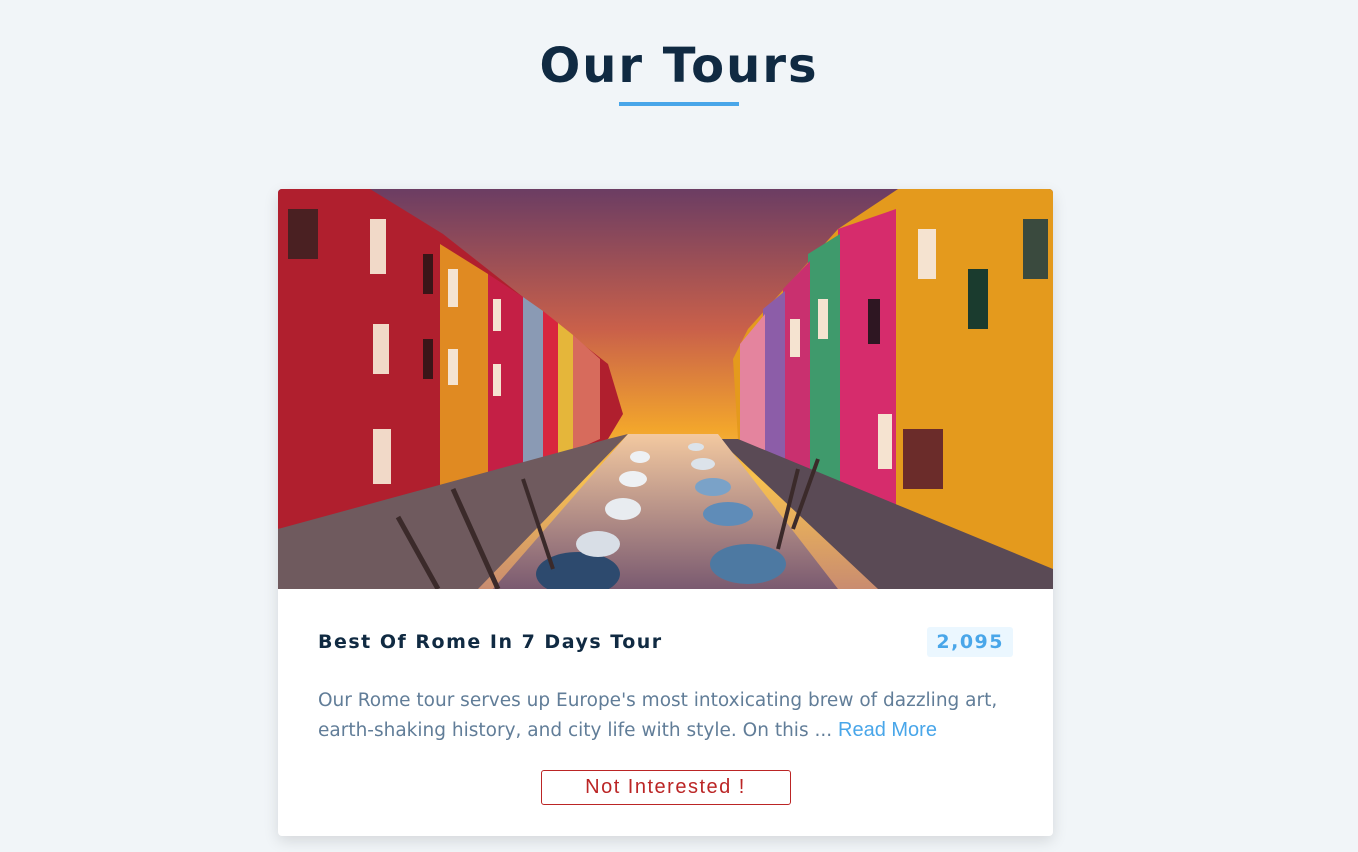  I want to click on tour-info-header: Best Of Rome In 7 Days Tour 2,095, so click(665, 642).